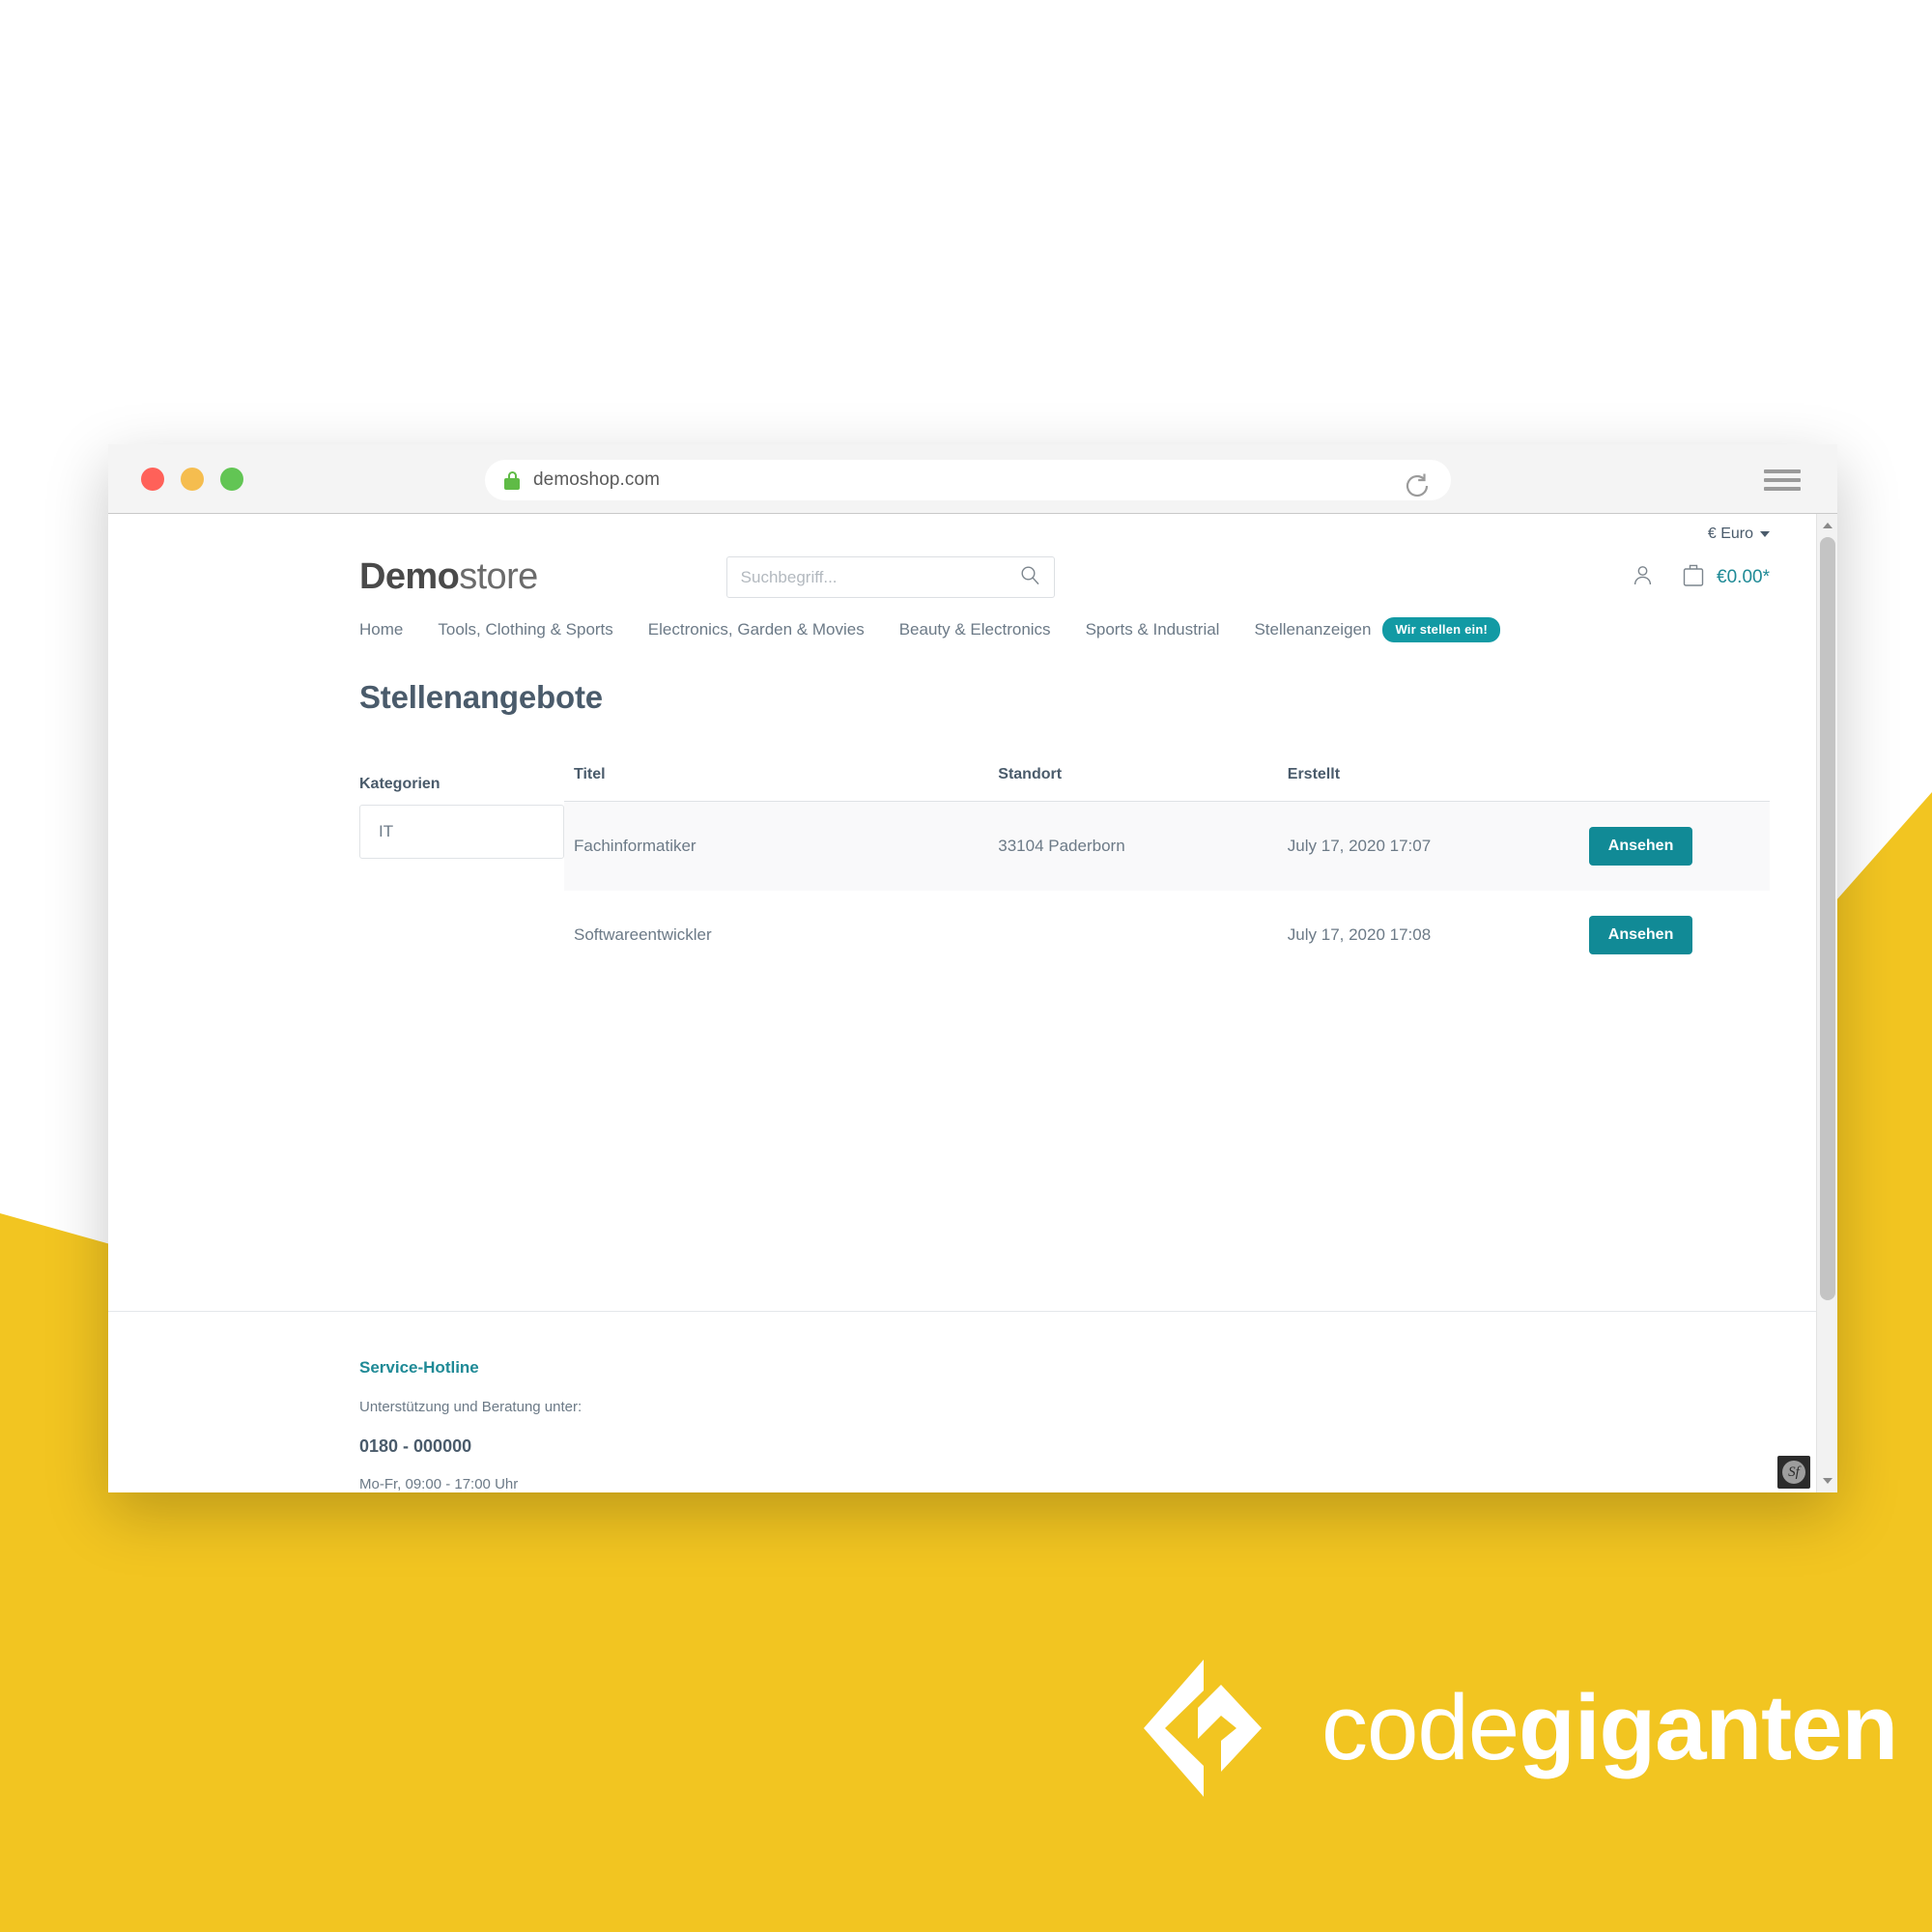  What do you see at coordinates (439, 1484) in the screenshot?
I see `footer-hours: Mo-Fr, 09:00 - 17:00 Uhr` at bounding box center [439, 1484].